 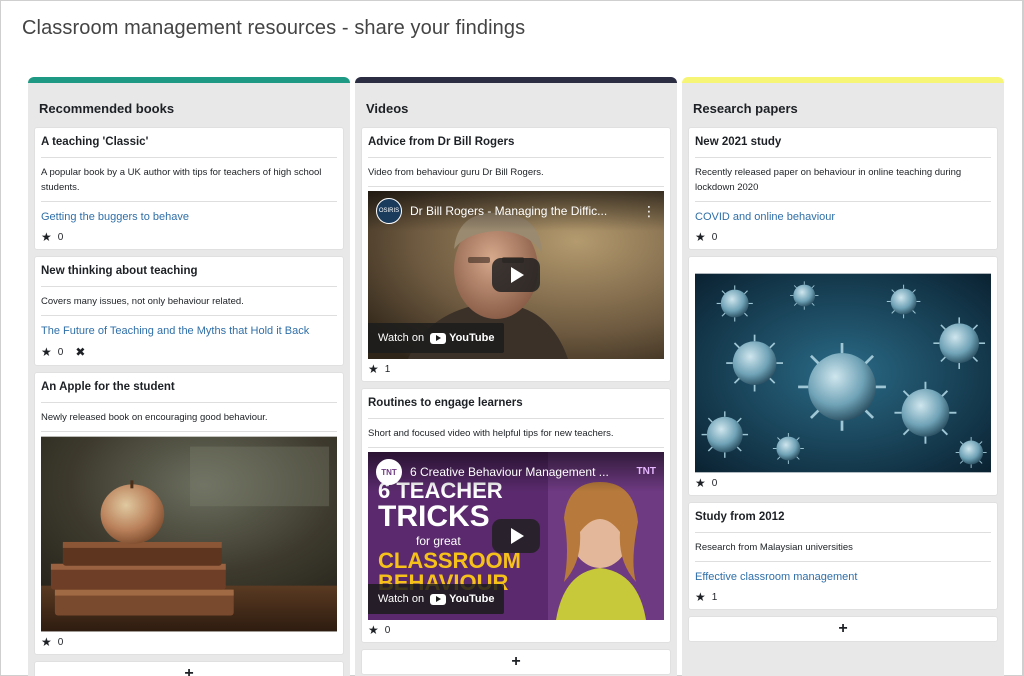 What do you see at coordinates (843, 574) in the screenshot?
I see `post-link: Effective classroom management` at bounding box center [843, 574].